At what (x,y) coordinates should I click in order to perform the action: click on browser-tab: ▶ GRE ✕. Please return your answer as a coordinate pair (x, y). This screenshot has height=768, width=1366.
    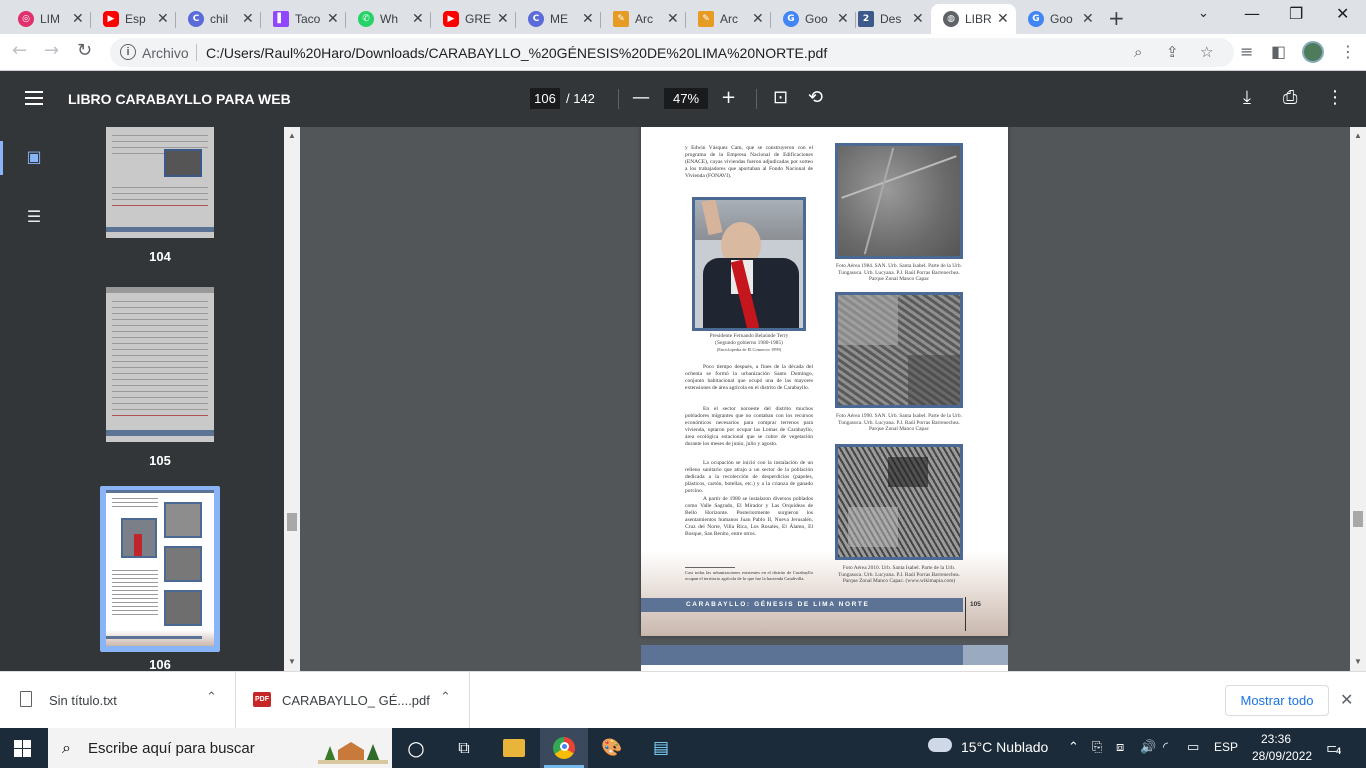
    Looking at the image, I should click on (473, 19).